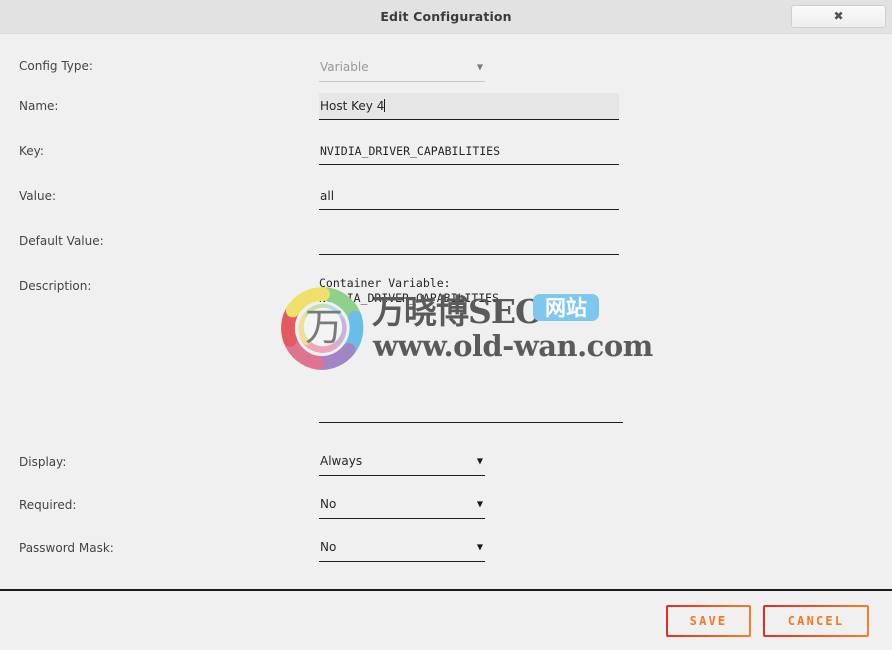 The width and height of the screenshot is (892, 650). Describe the element at coordinates (402, 505) in the screenshot. I see `required-select: No ▼` at that location.